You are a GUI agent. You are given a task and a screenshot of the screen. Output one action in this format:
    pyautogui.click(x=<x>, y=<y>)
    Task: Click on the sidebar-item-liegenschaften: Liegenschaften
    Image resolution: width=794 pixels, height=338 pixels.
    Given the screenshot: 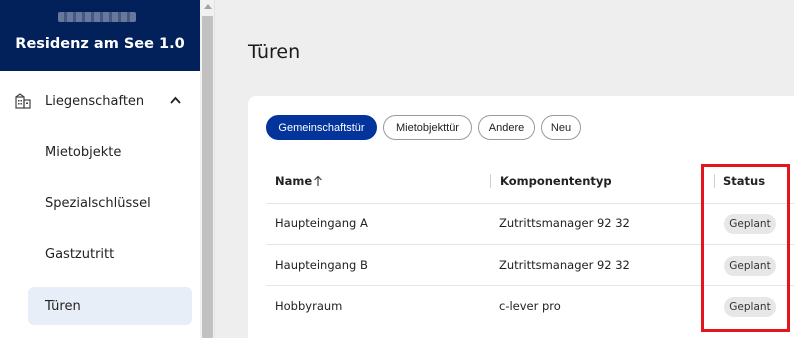 What is the action you would take?
    pyautogui.click(x=100, y=101)
    